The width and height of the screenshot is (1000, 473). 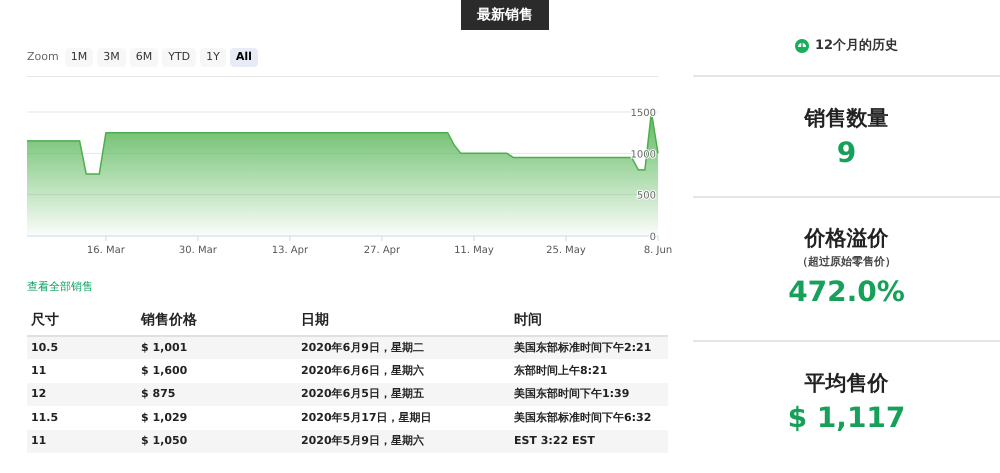 What do you see at coordinates (474, 250) in the screenshot?
I see `x-axis-label: 11. May` at bounding box center [474, 250].